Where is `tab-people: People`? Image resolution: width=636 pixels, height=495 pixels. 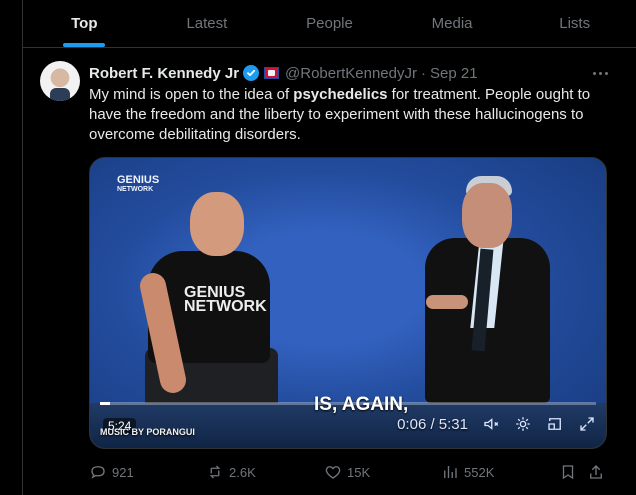
tab-people: People is located at coordinates (329, 23).